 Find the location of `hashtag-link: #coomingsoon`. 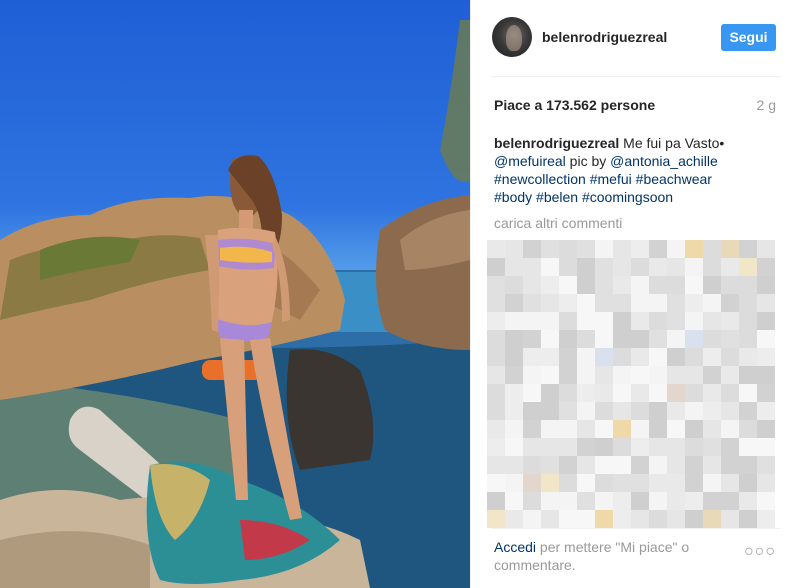

hashtag-link: #coomingsoon is located at coordinates (627, 197).